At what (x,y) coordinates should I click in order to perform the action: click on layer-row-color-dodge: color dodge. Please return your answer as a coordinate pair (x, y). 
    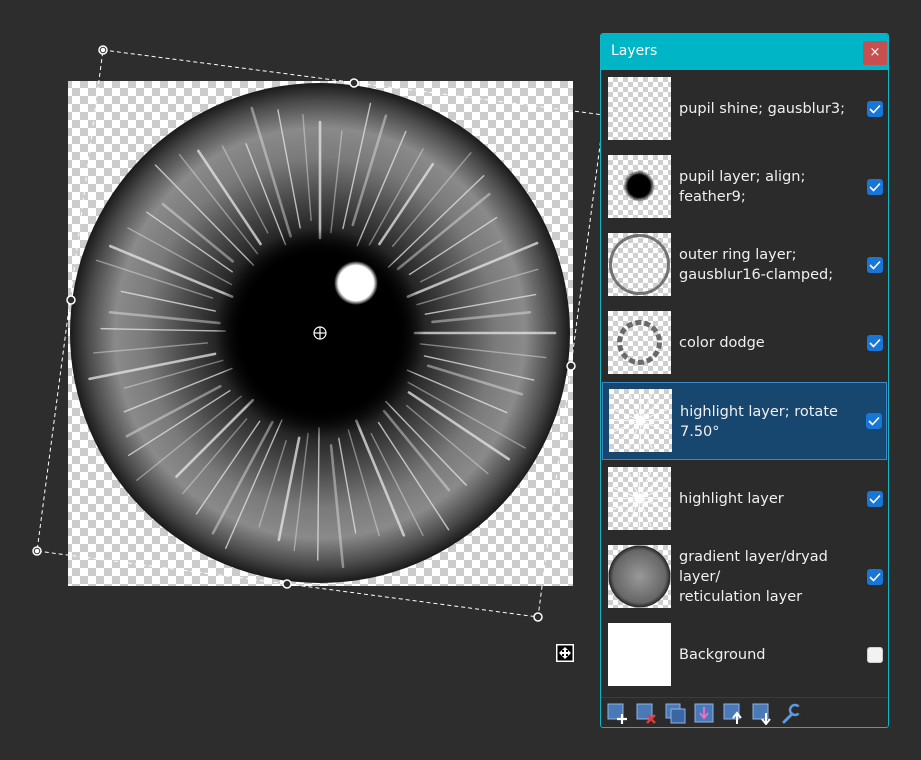
    Looking at the image, I should click on (744, 343).